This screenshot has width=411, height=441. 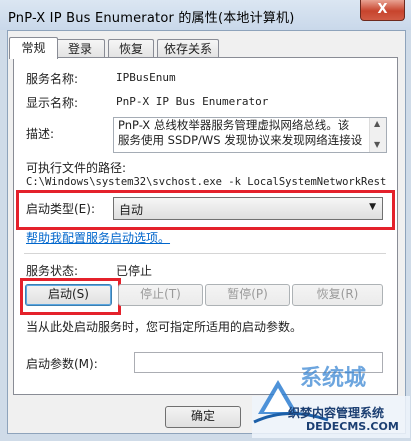 I want to click on exec-path-label: 可执行文件的路径:, so click(x=76, y=168).